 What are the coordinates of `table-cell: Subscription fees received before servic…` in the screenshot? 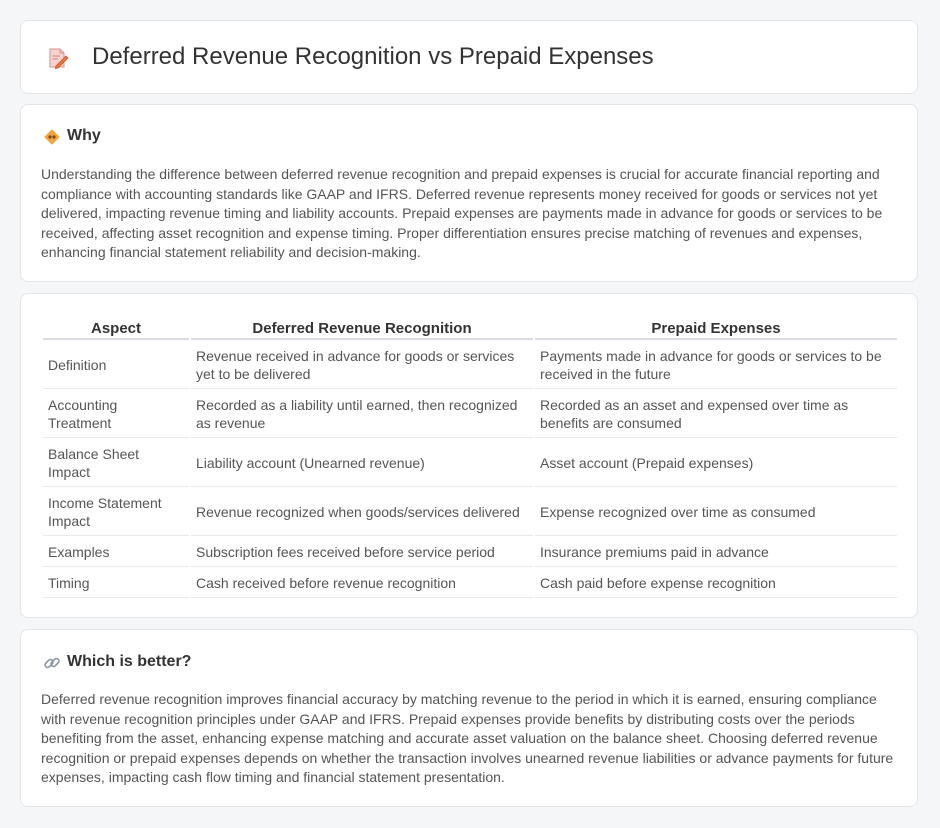 It's located at (362, 552).